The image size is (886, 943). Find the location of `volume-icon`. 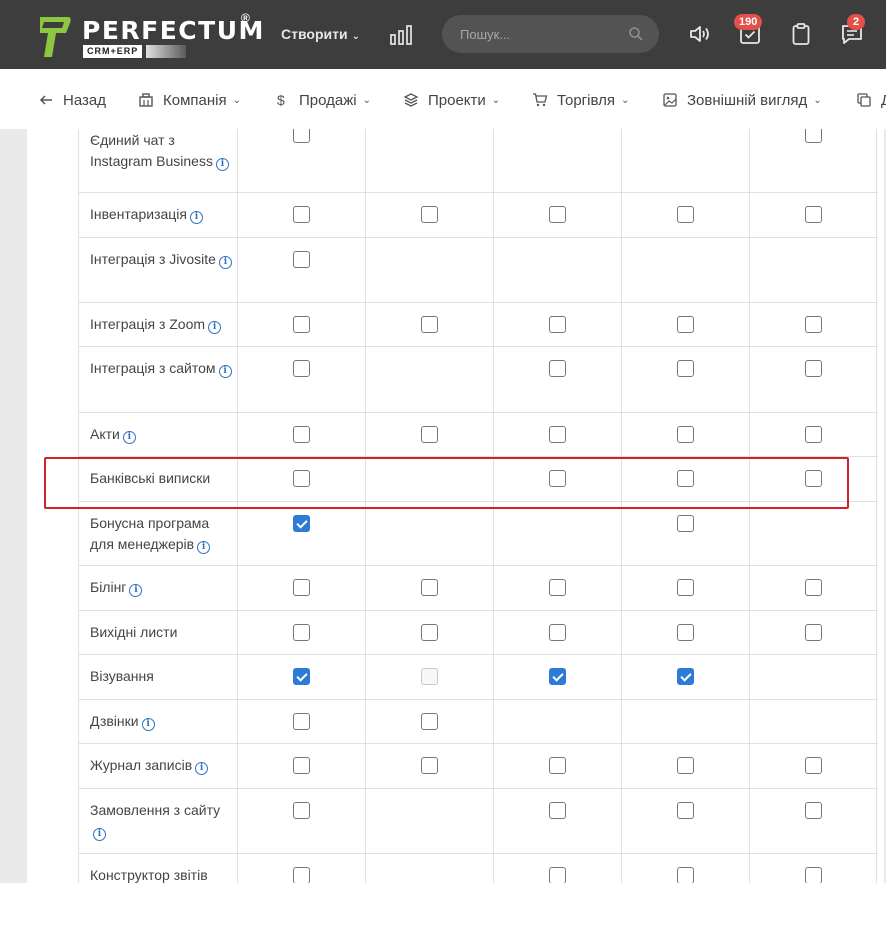

volume-icon is located at coordinates (700, 34).